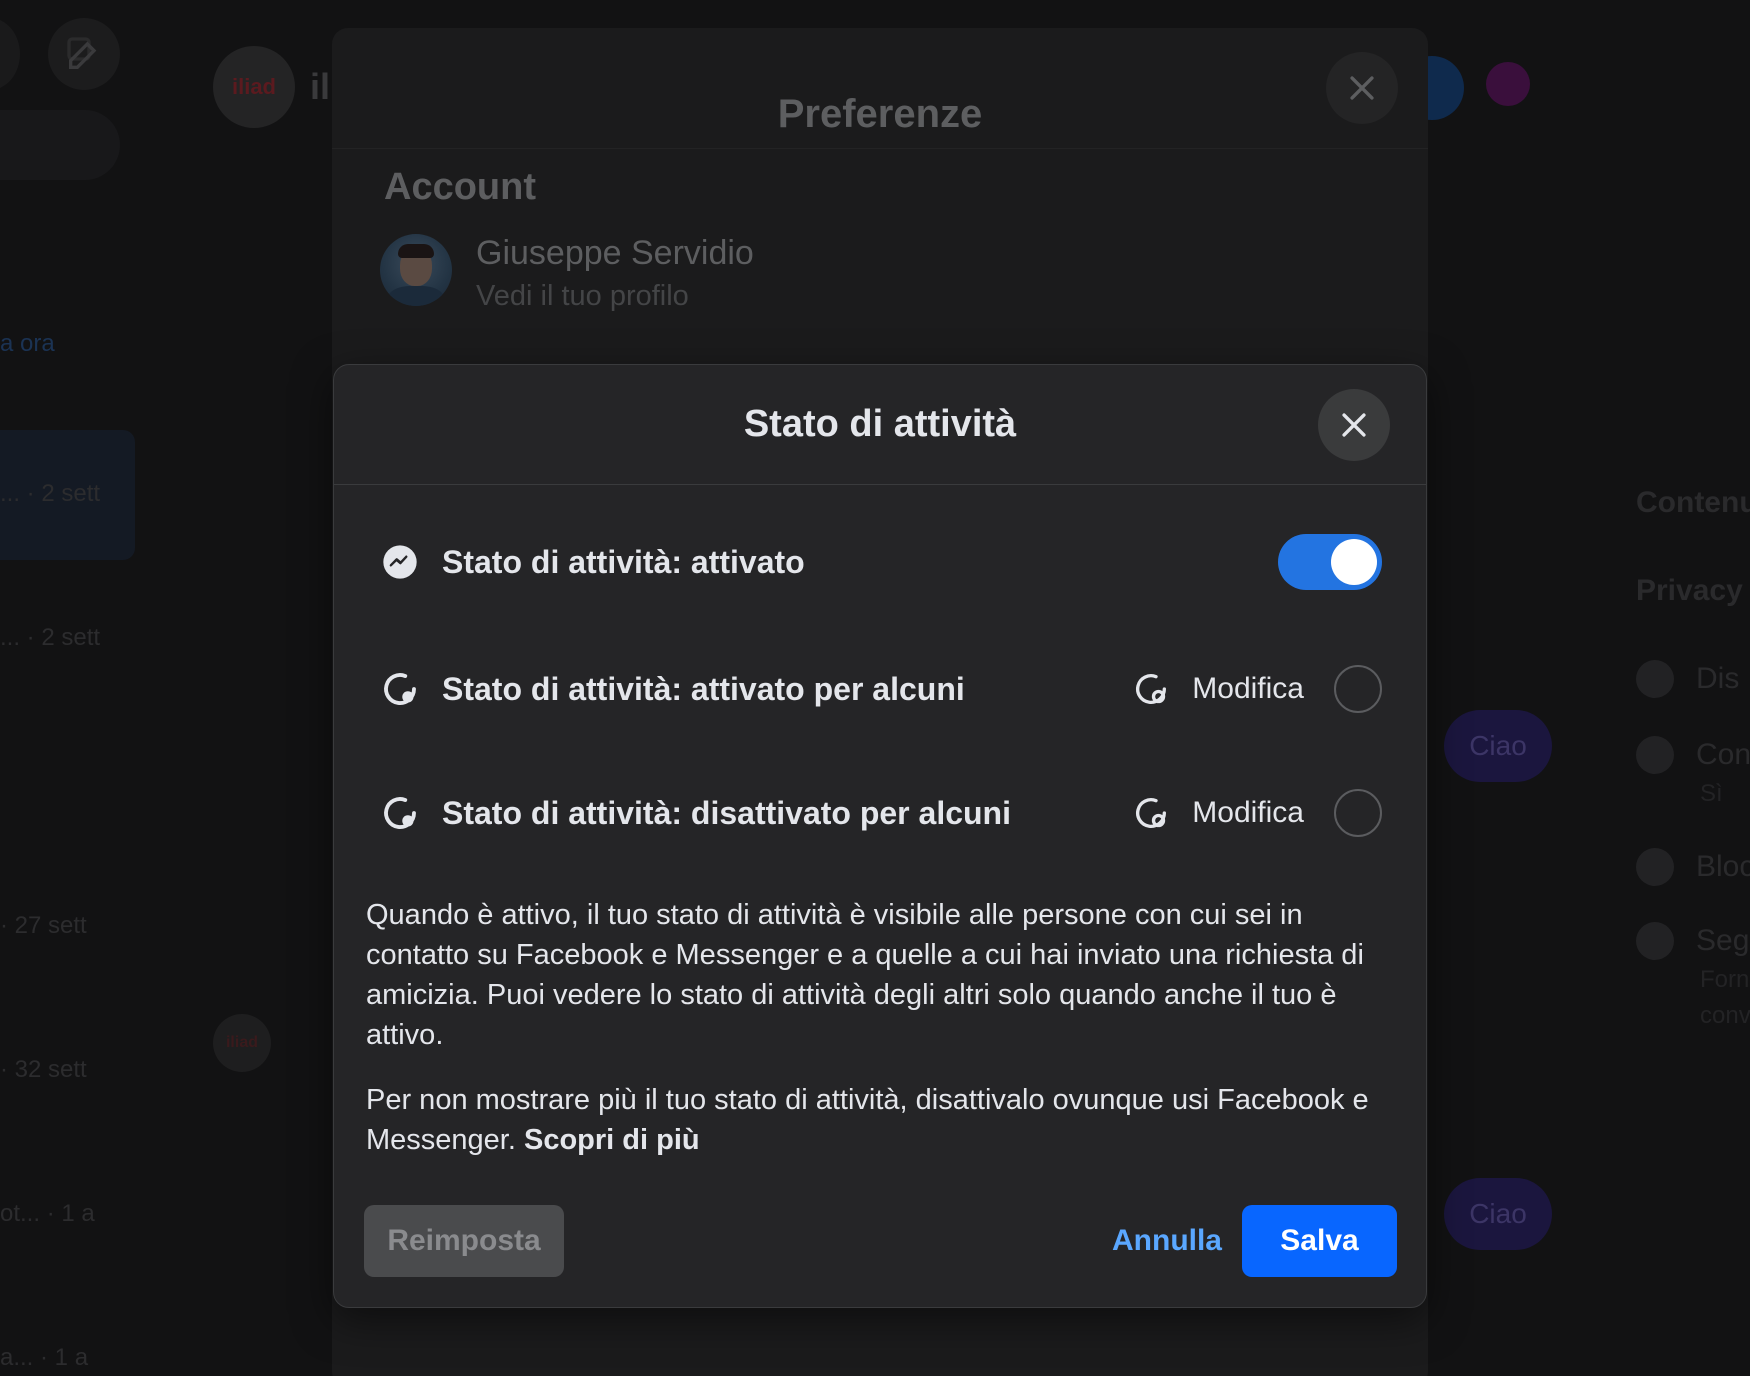  Describe the element at coordinates (615, 253) in the screenshot. I see `account-name: Giuseppe Servidio` at that location.